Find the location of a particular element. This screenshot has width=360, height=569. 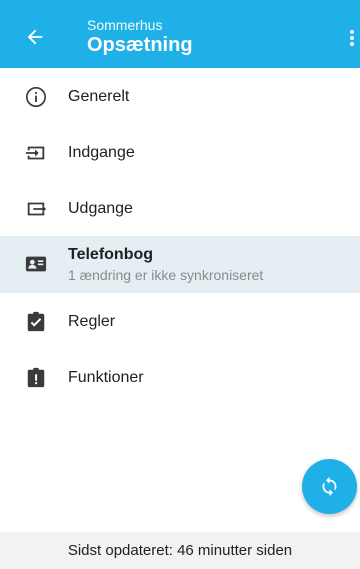

clipboard-check-icon is located at coordinates (36, 321).